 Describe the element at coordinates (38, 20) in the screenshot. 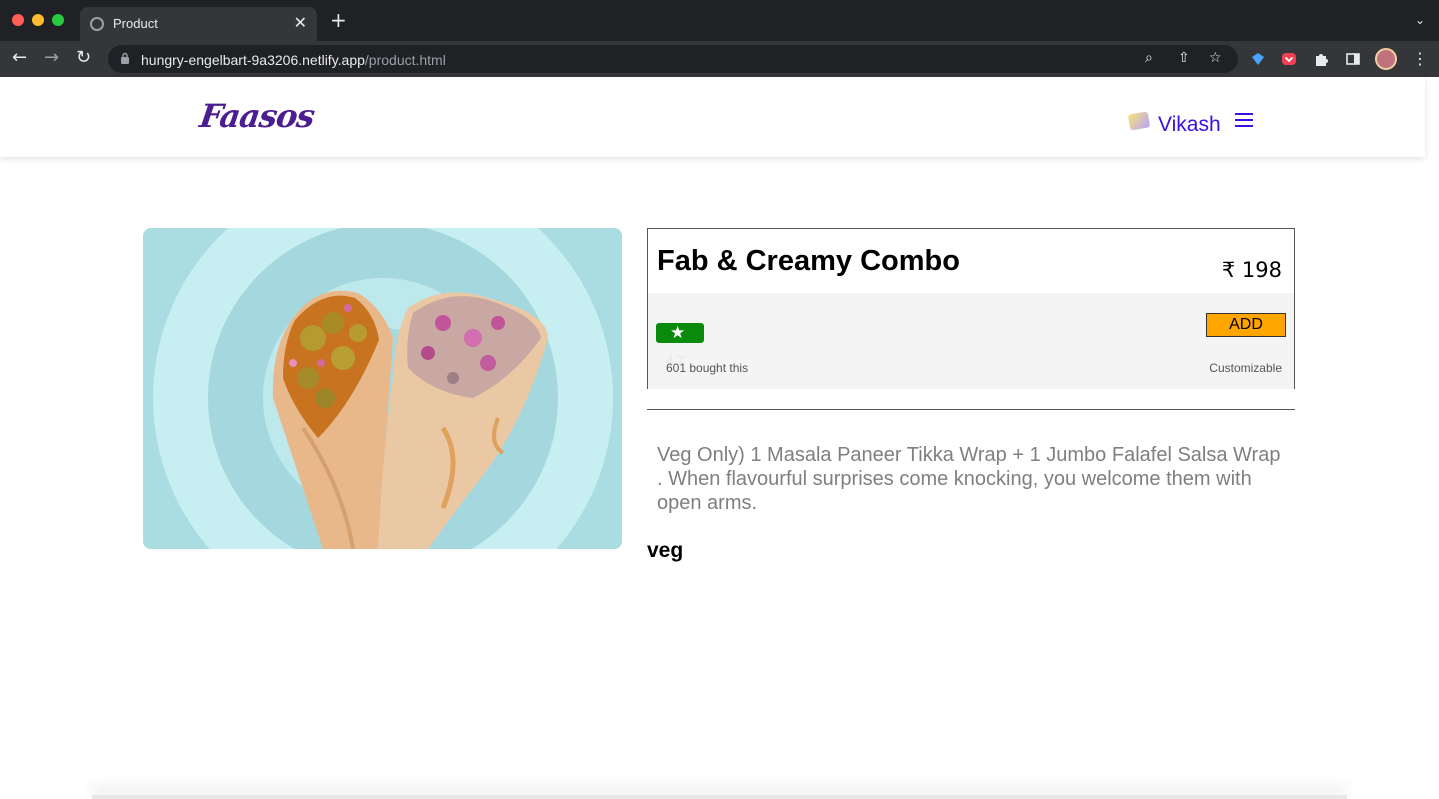

I see `minimize-window-button` at that location.